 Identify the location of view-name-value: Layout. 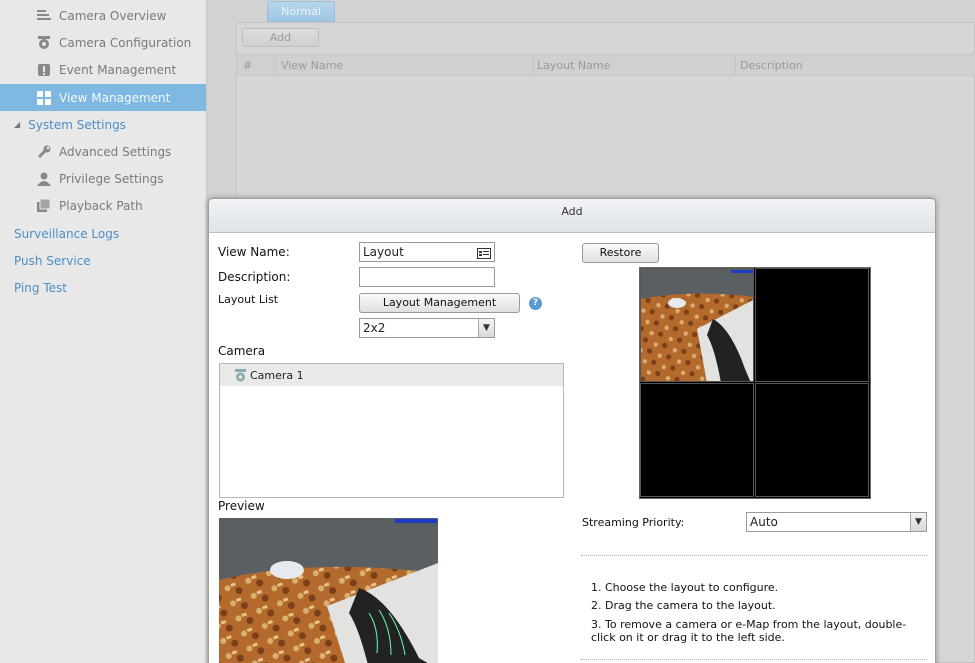
(383, 252).